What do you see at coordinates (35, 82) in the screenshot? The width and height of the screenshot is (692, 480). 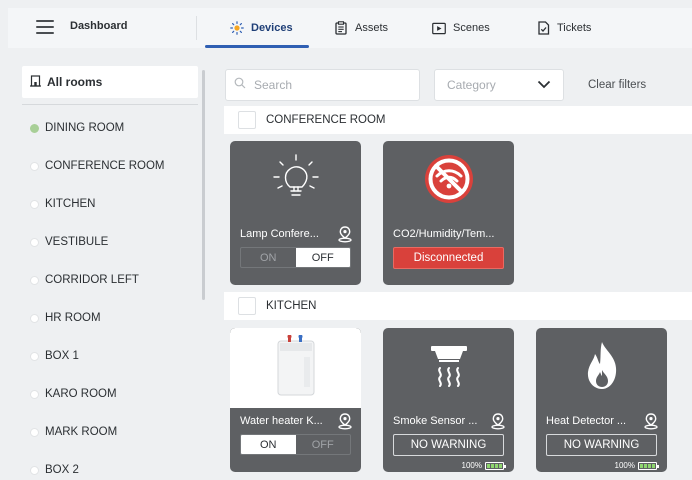 I see `building-icon` at bounding box center [35, 82].